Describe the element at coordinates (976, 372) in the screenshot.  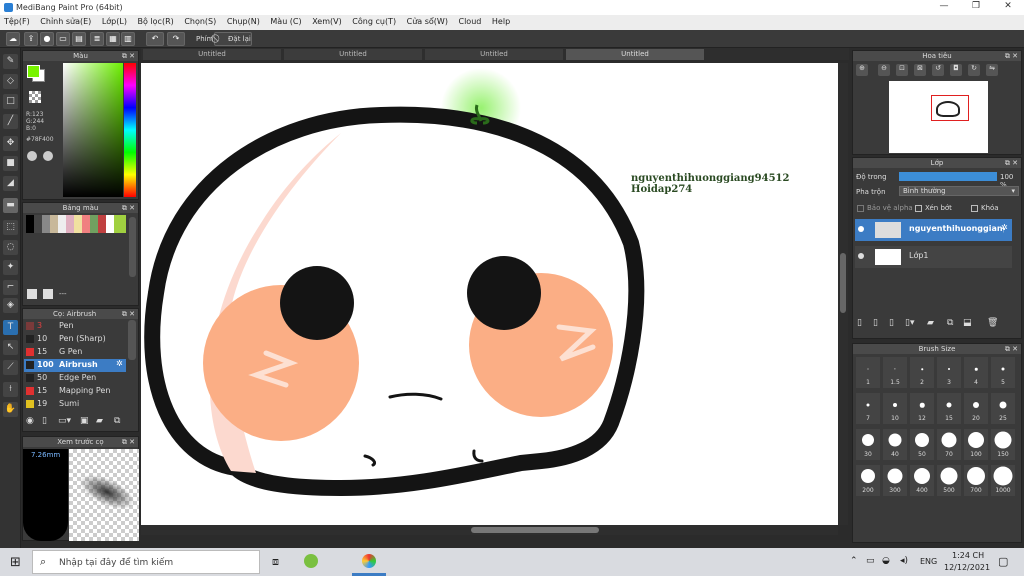
I see `brush-size-option: 4` at that location.